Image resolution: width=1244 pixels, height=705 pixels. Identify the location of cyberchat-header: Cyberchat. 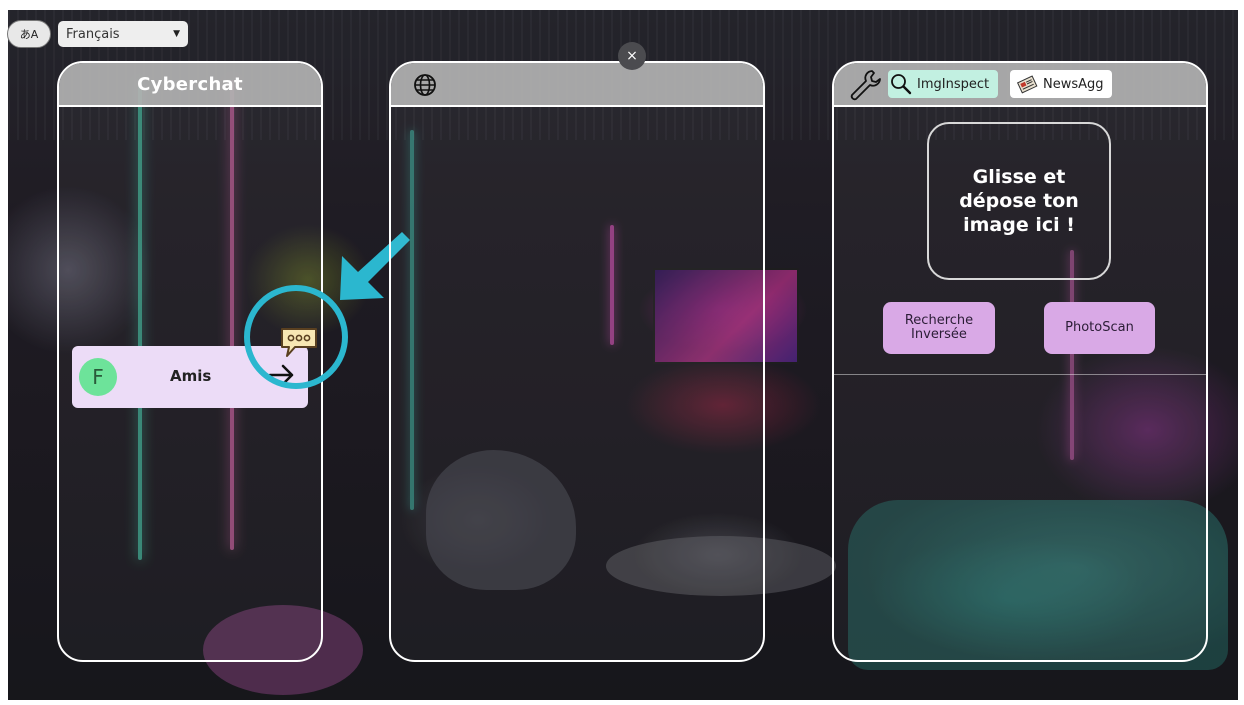
(190, 85).